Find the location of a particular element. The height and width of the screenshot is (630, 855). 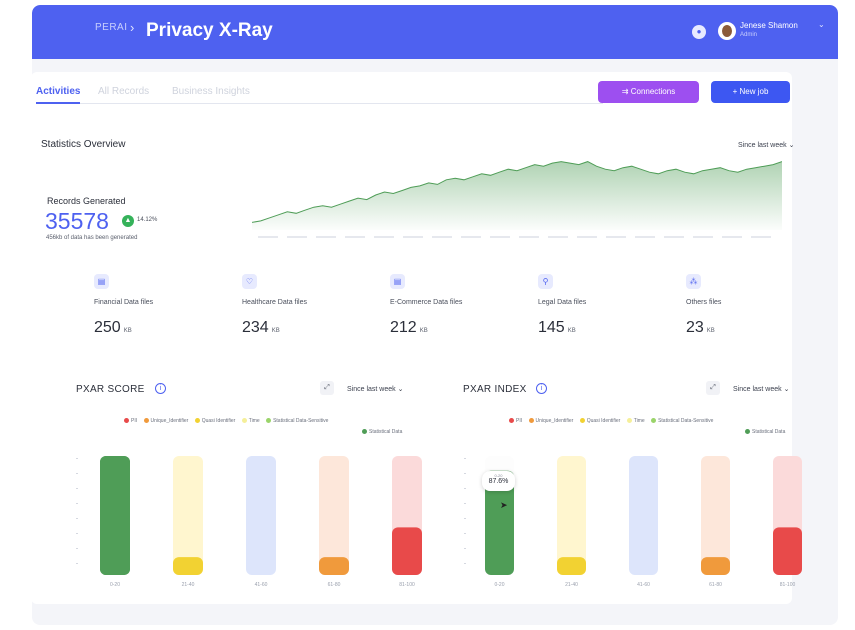

new-job-button: + New job is located at coordinates (750, 92).